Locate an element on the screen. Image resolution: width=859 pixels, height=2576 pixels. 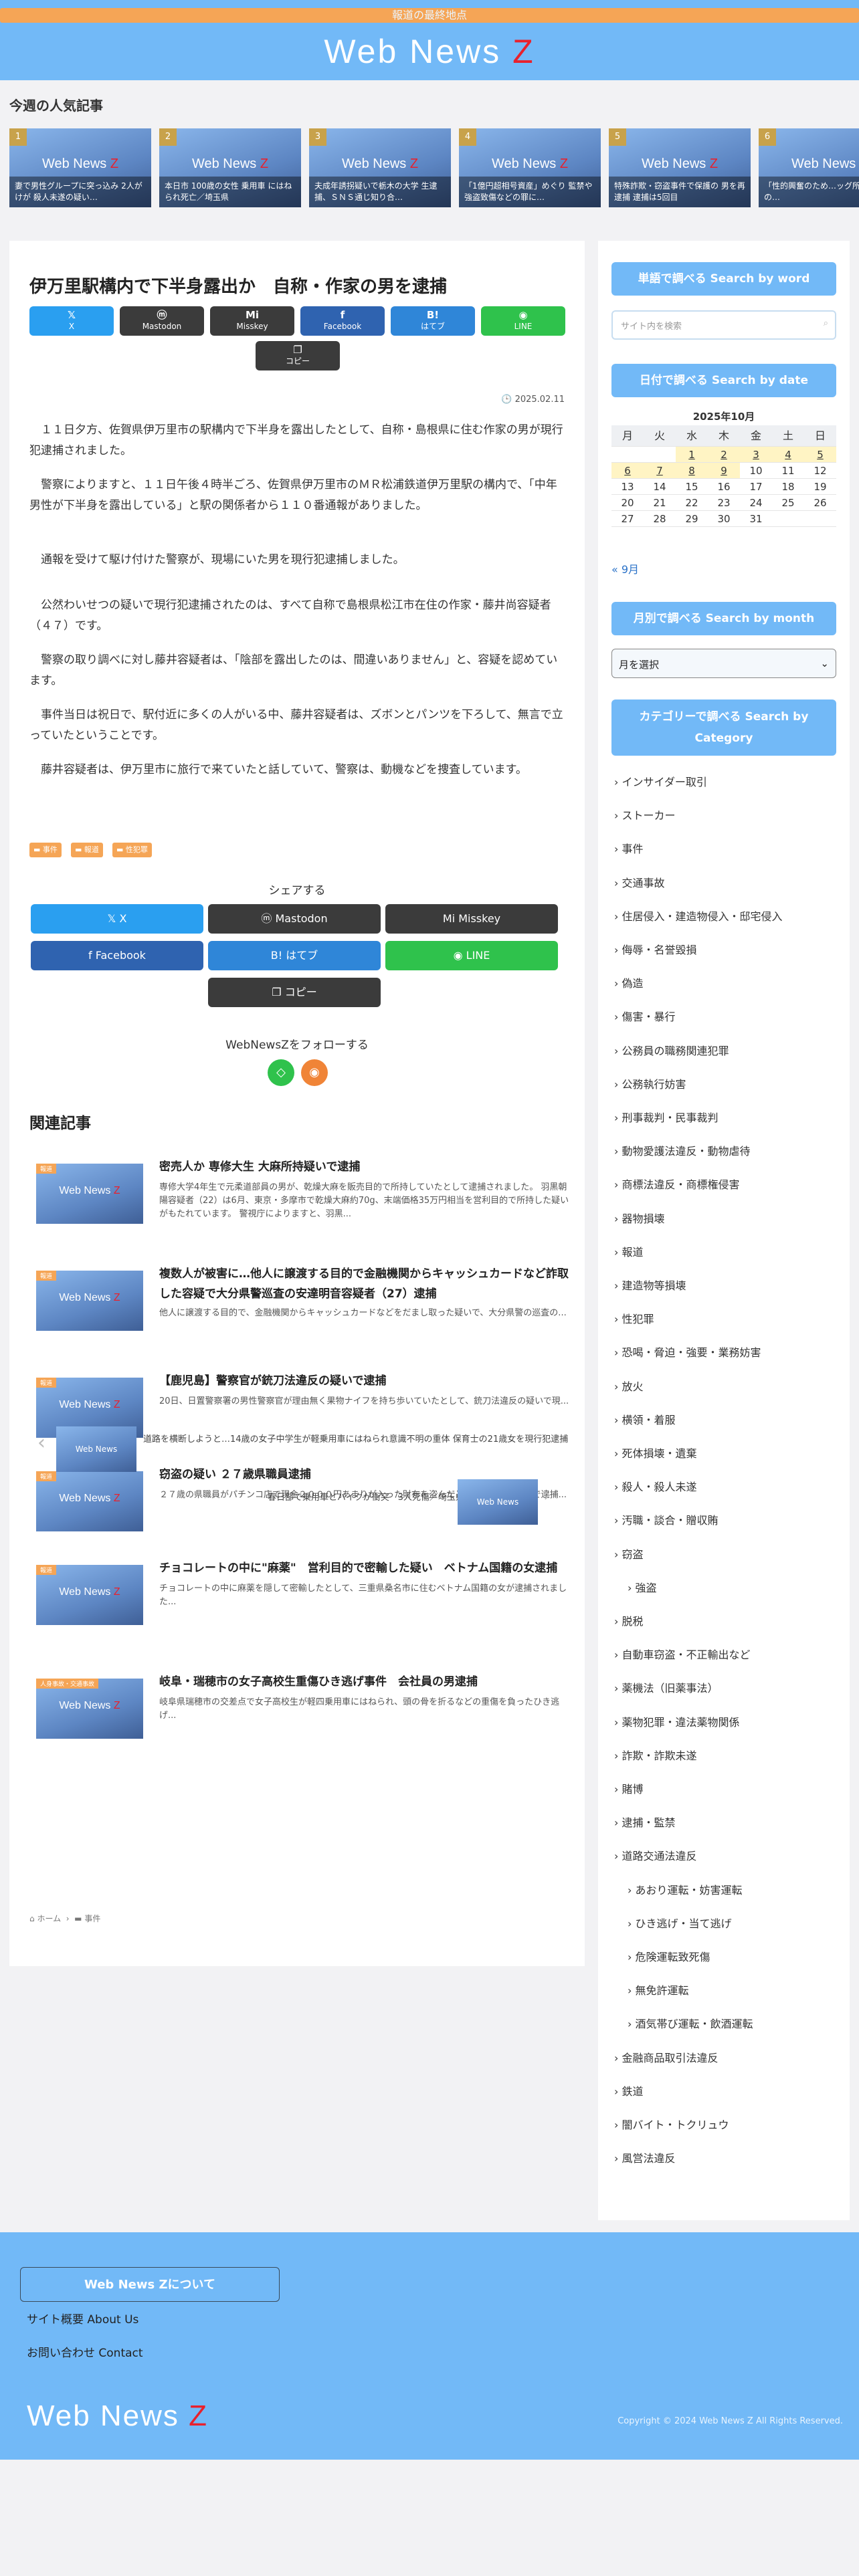
sidebar-category-item: › 傷害・暴行 is located at coordinates (645, 1016).